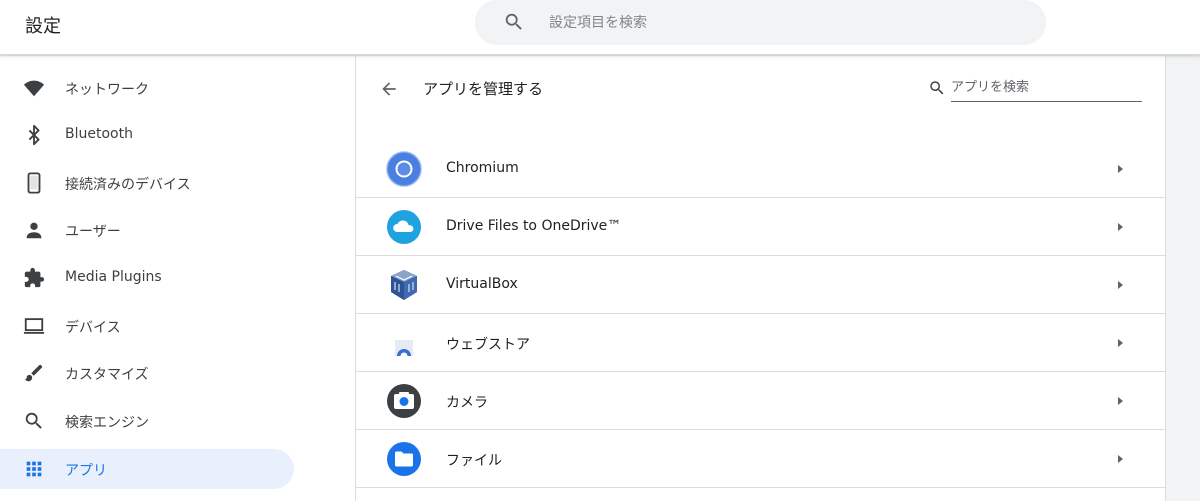  I want to click on app-row-files: ファイル, so click(760, 459).